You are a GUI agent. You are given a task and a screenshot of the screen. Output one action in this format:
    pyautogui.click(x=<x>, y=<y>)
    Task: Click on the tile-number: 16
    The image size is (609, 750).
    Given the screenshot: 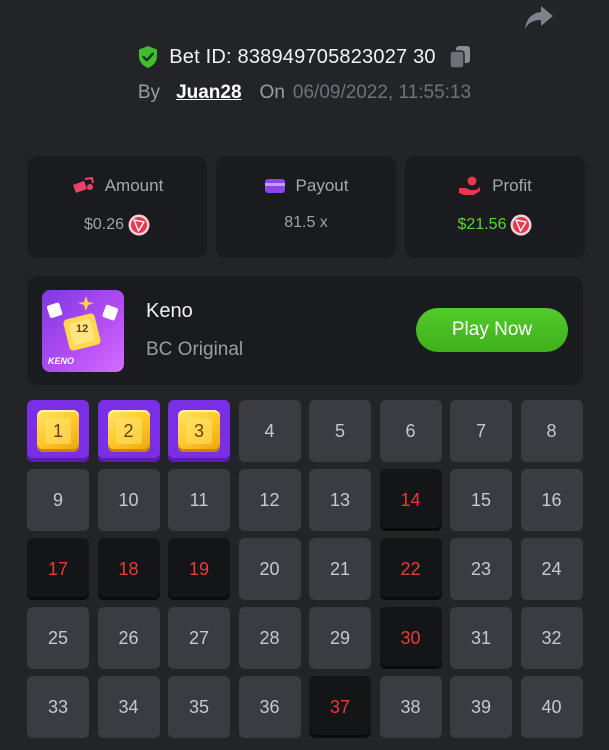 What is the action you would take?
    pyautogui.click(x=551, y=499)
    